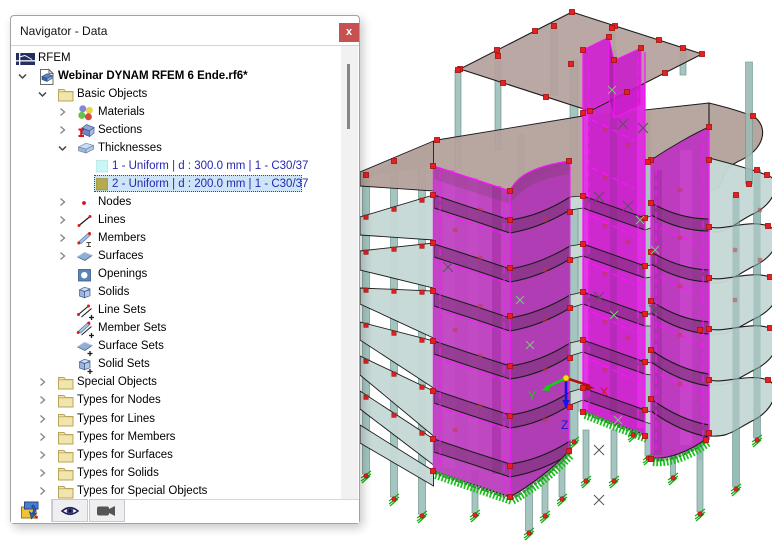 This screenshot has width=772, height=546. I want to click on svg-text: Z, so click(564, 425).